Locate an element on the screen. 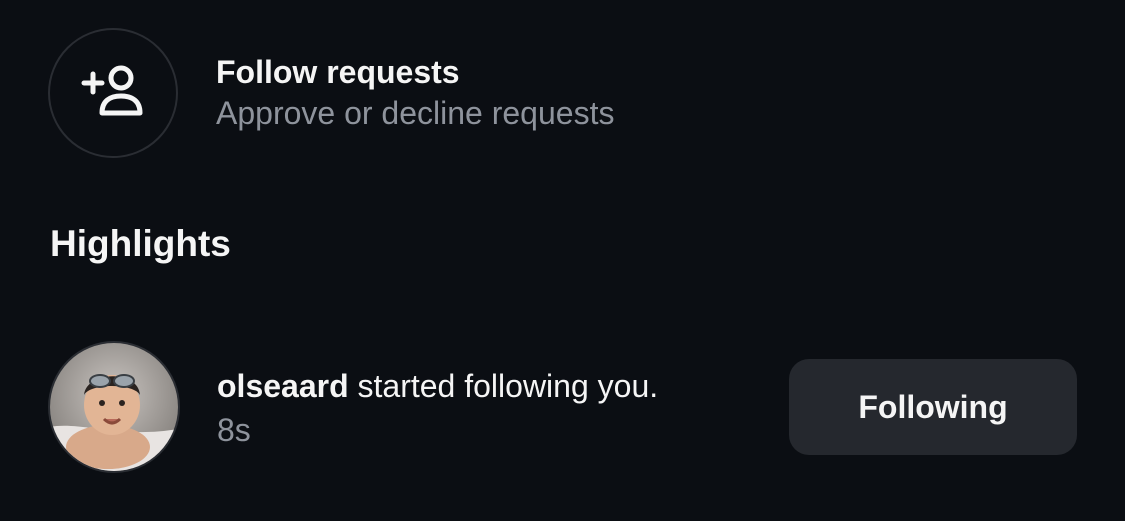 Image resolution: width=1125 pixels, height=521 pixels. notification-text: olseaard started following you. 8s is located at coordinates (457, 408).